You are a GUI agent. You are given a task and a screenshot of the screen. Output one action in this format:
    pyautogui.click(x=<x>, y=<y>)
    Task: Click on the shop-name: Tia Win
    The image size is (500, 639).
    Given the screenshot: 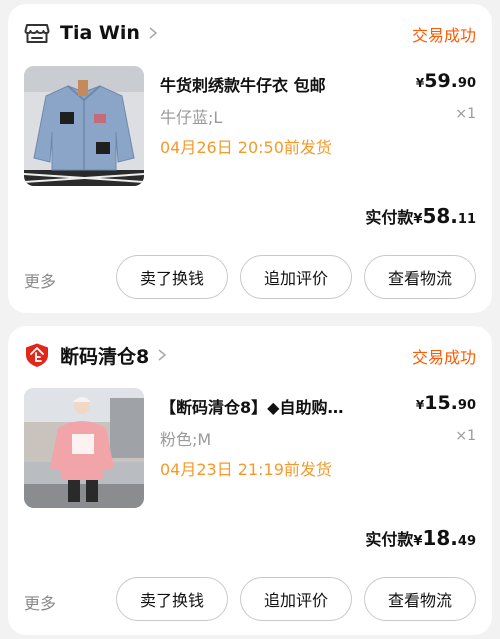 What is the action you would take?
    pyautogui.click(x=100, y=33)
    